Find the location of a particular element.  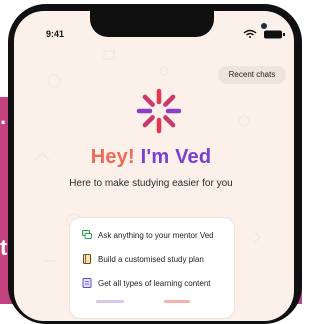

document-icon is located at coordinates (87, 283).